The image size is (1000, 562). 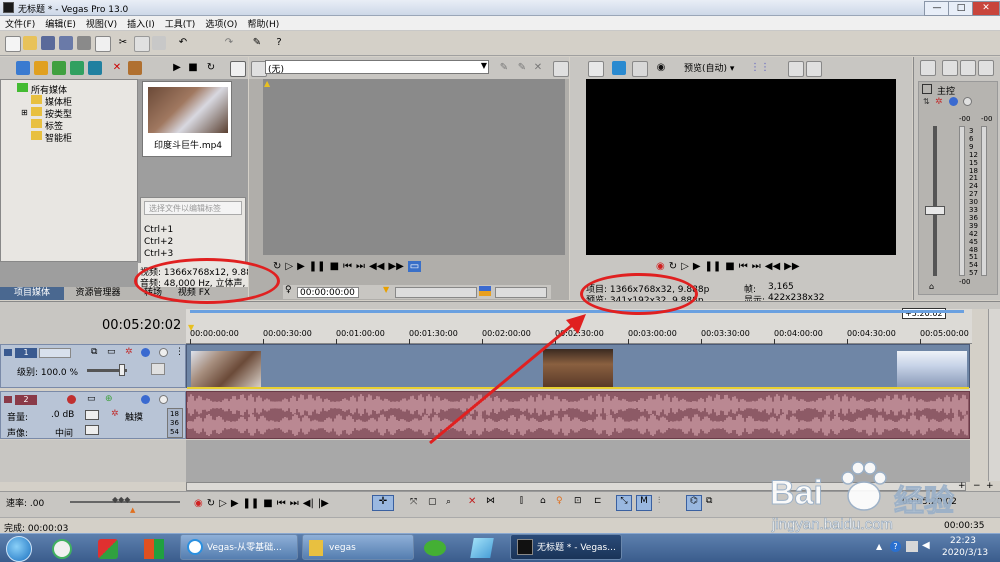 I want to click on marker-insert-icon: ♀, so click(x=559, y=501).